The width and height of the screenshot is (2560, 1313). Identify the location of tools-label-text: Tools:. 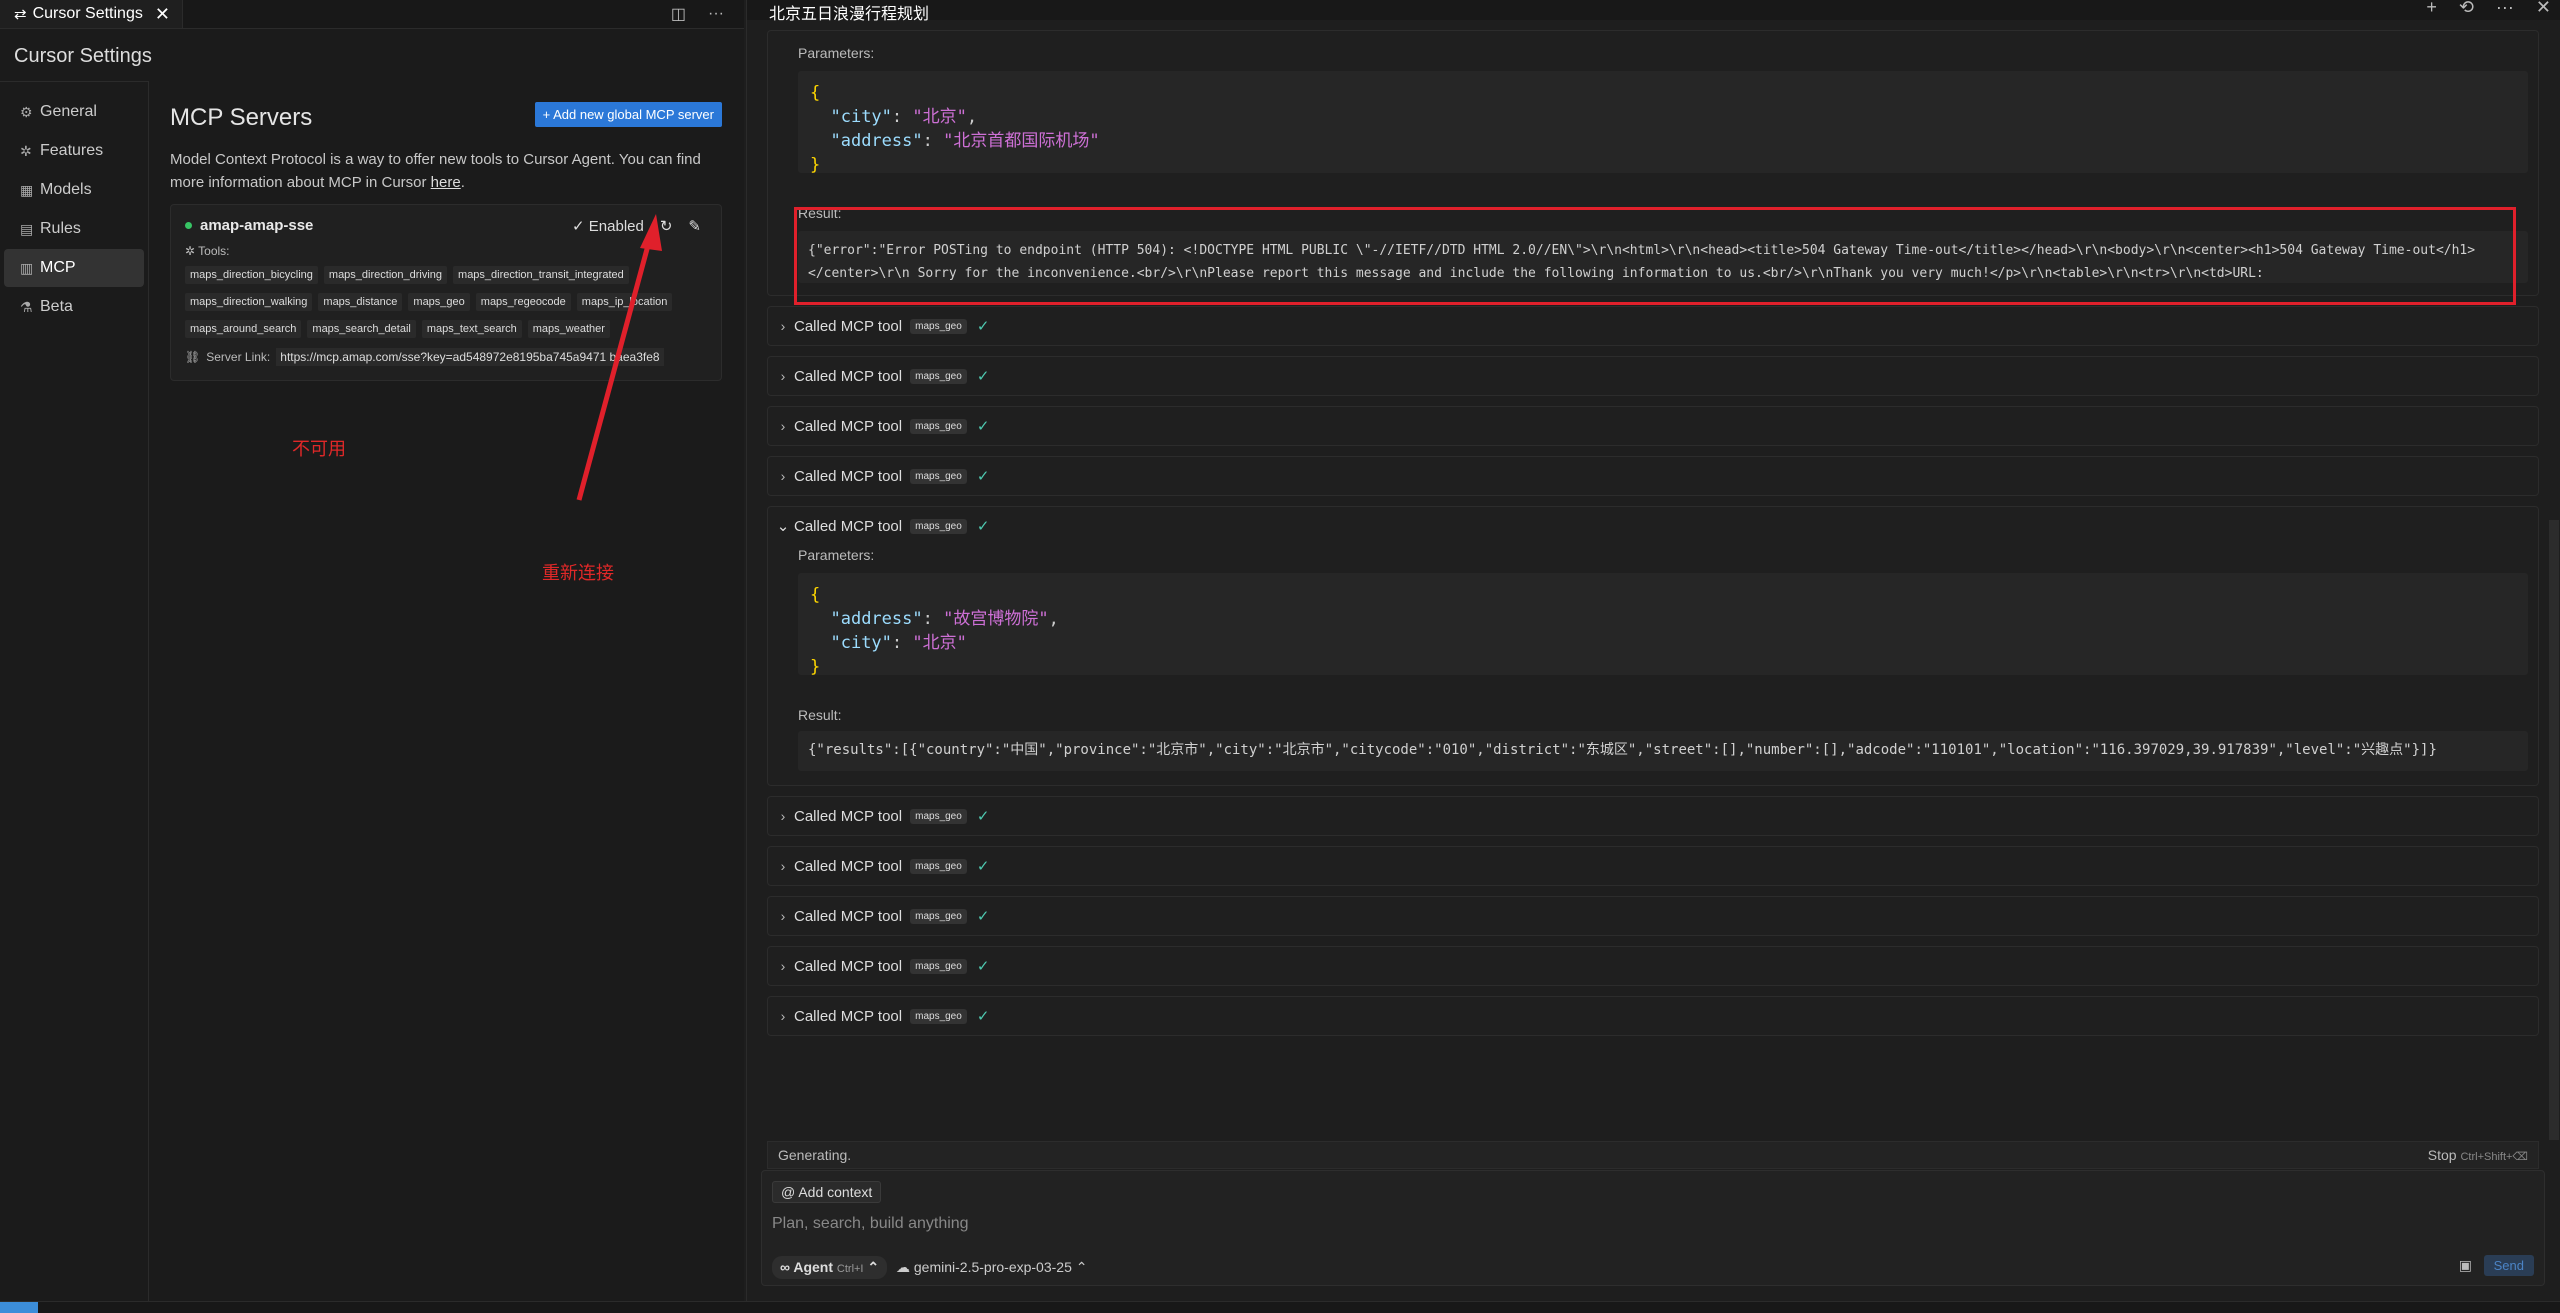
(214, 251).